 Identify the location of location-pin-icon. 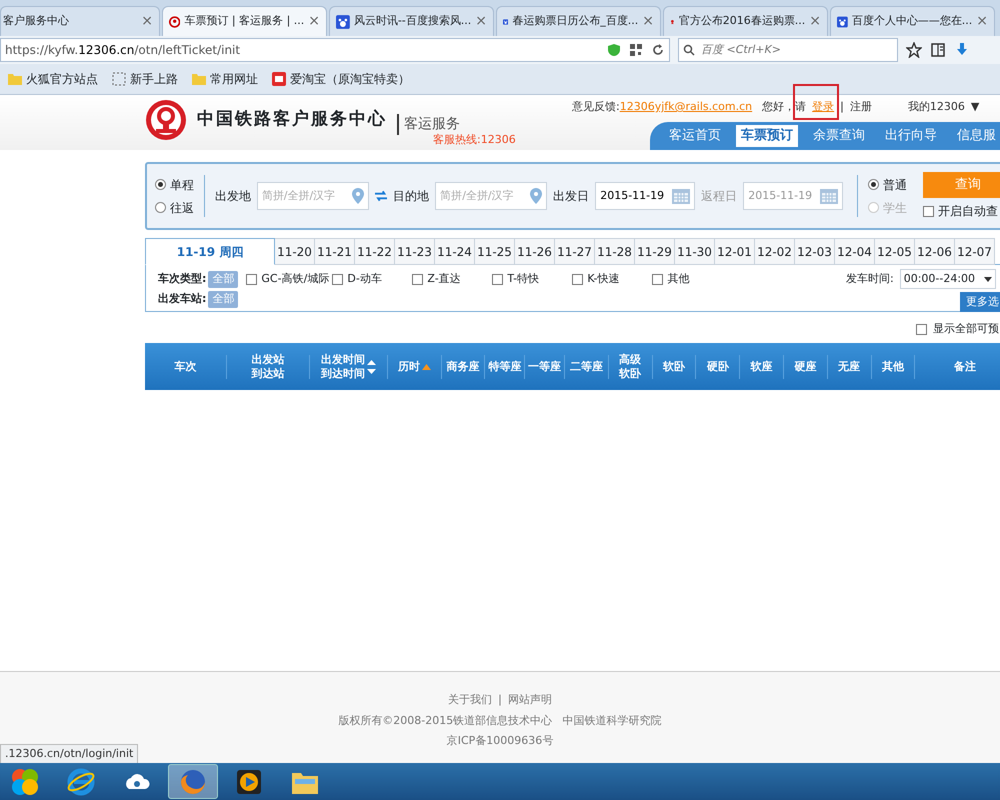
(358, 196).